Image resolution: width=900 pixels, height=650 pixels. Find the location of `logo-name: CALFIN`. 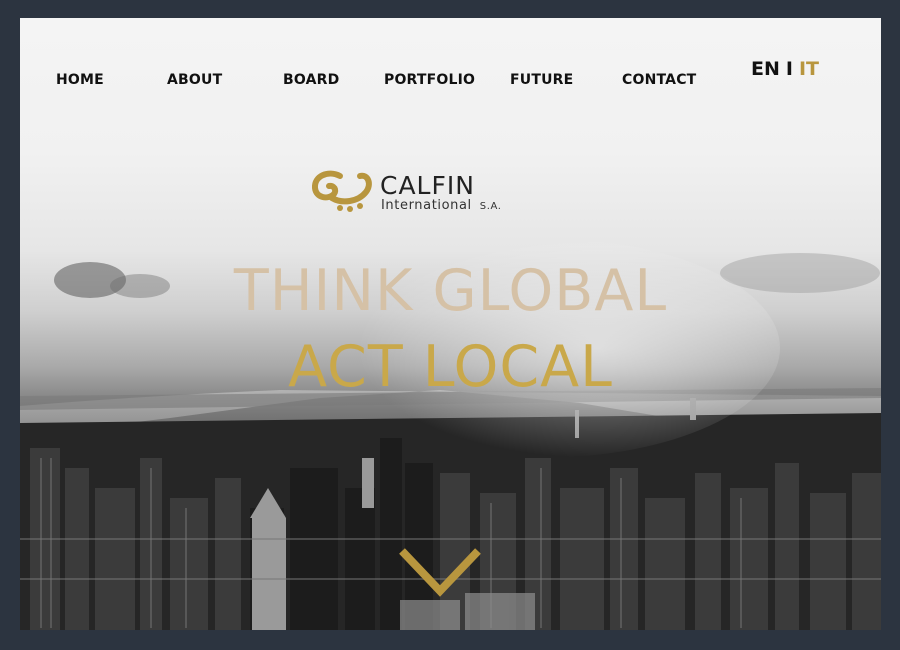

logo-name: CALFIN is located at coordinates (427, 185).